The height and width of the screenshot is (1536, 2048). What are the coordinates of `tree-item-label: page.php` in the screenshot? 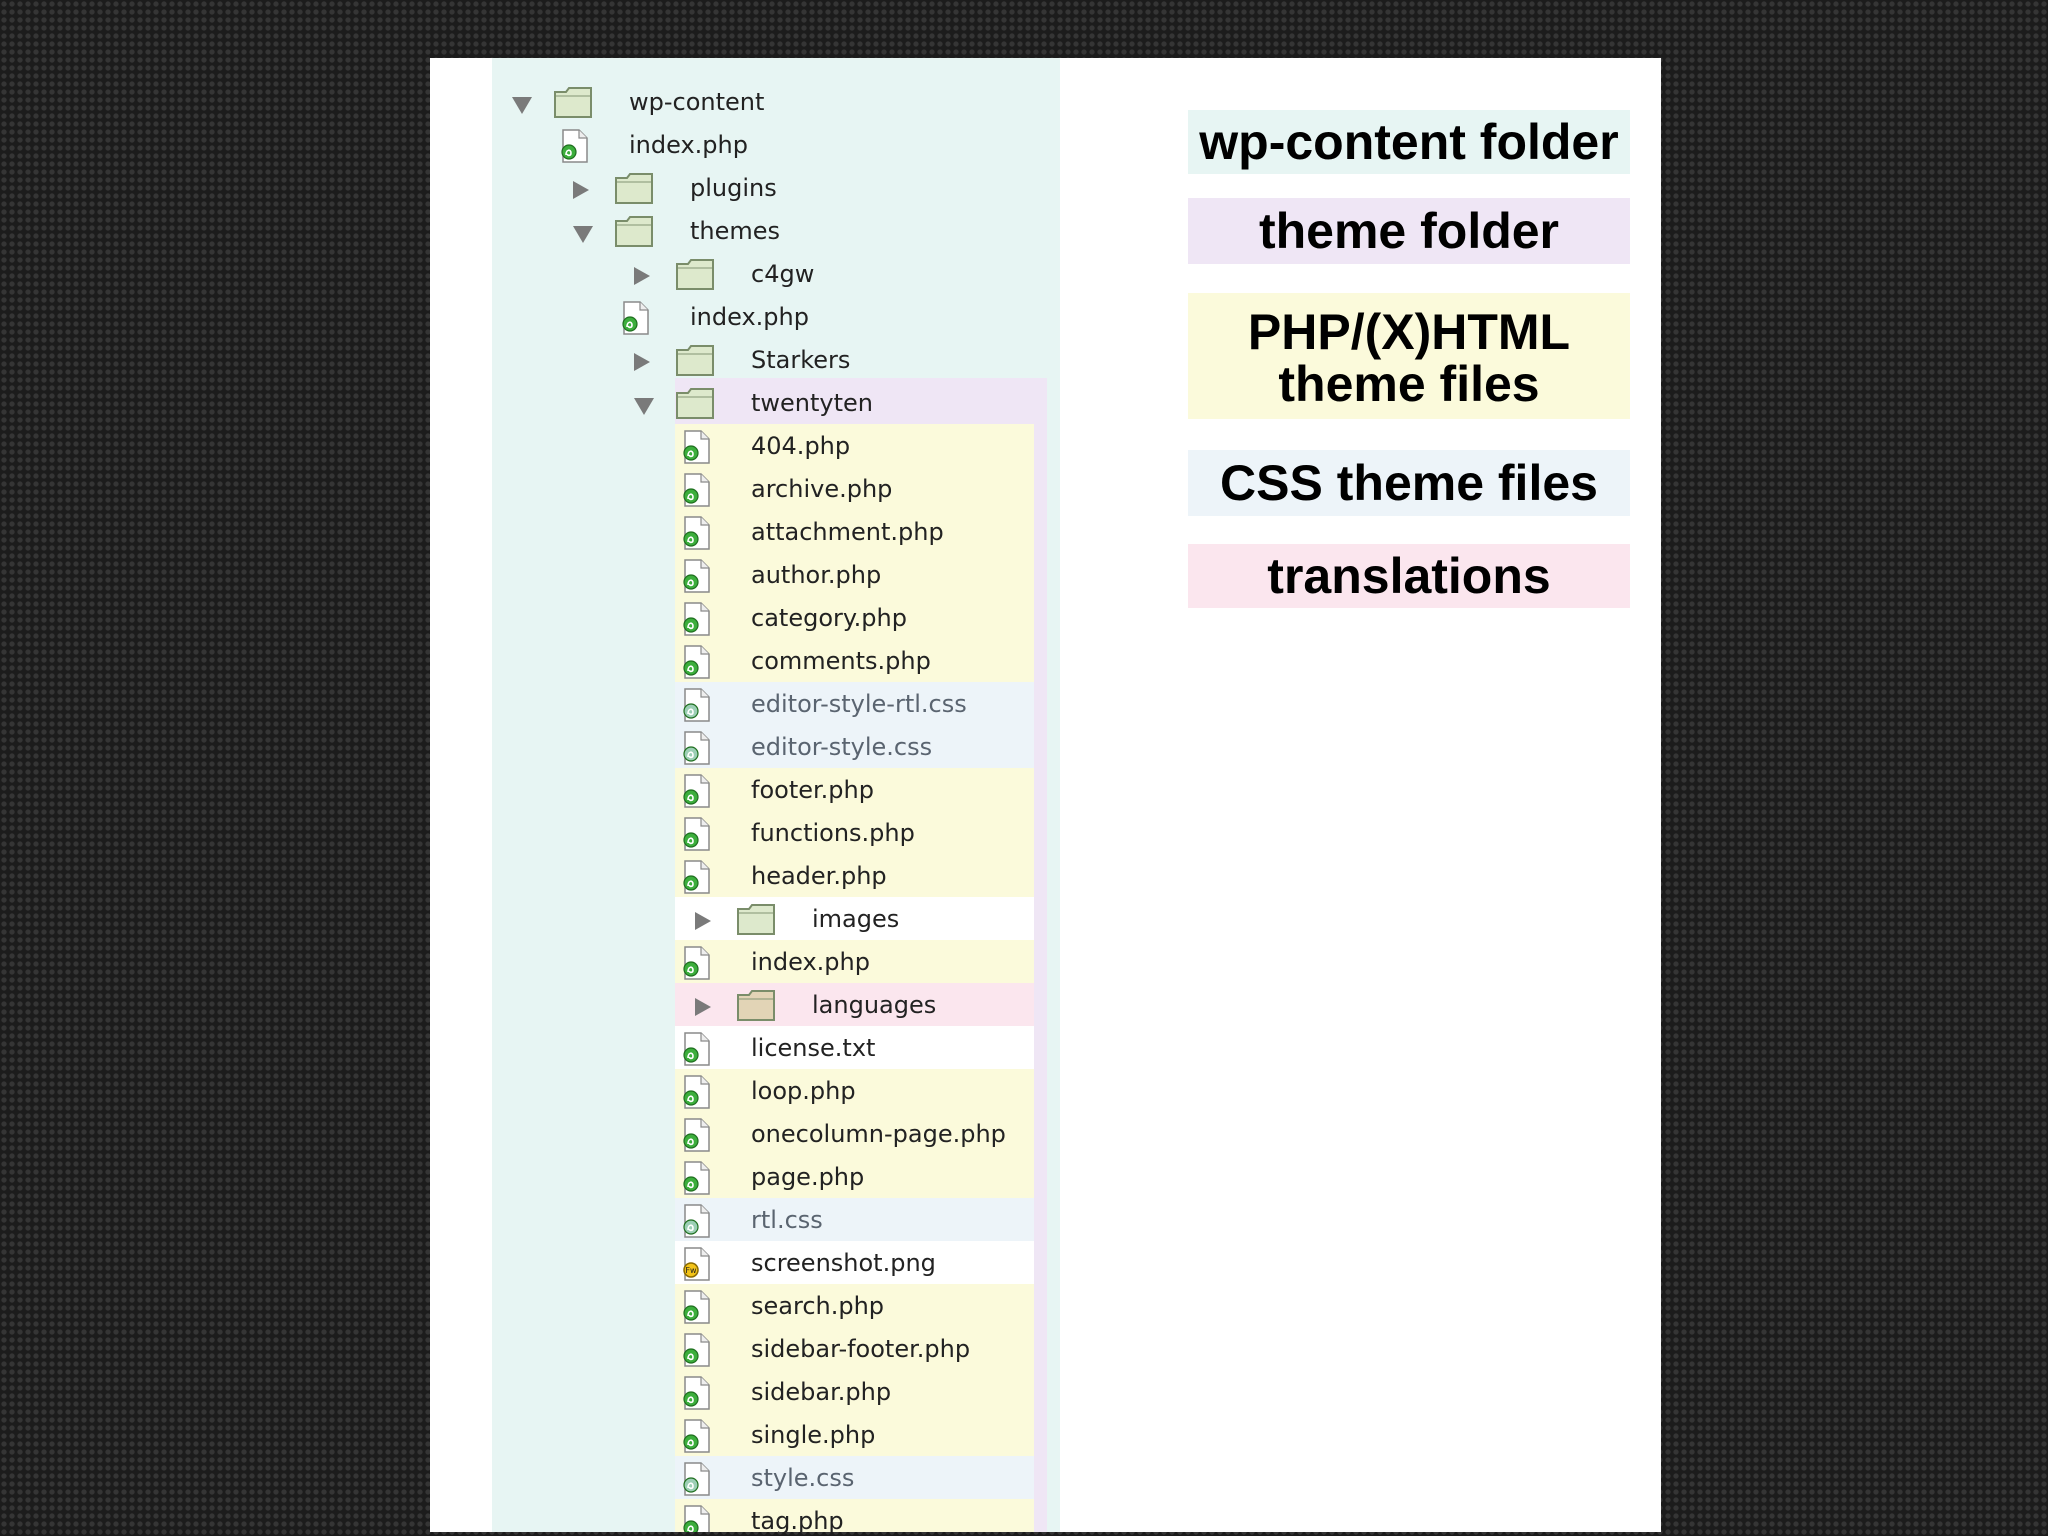 It's located at (808, 1177).